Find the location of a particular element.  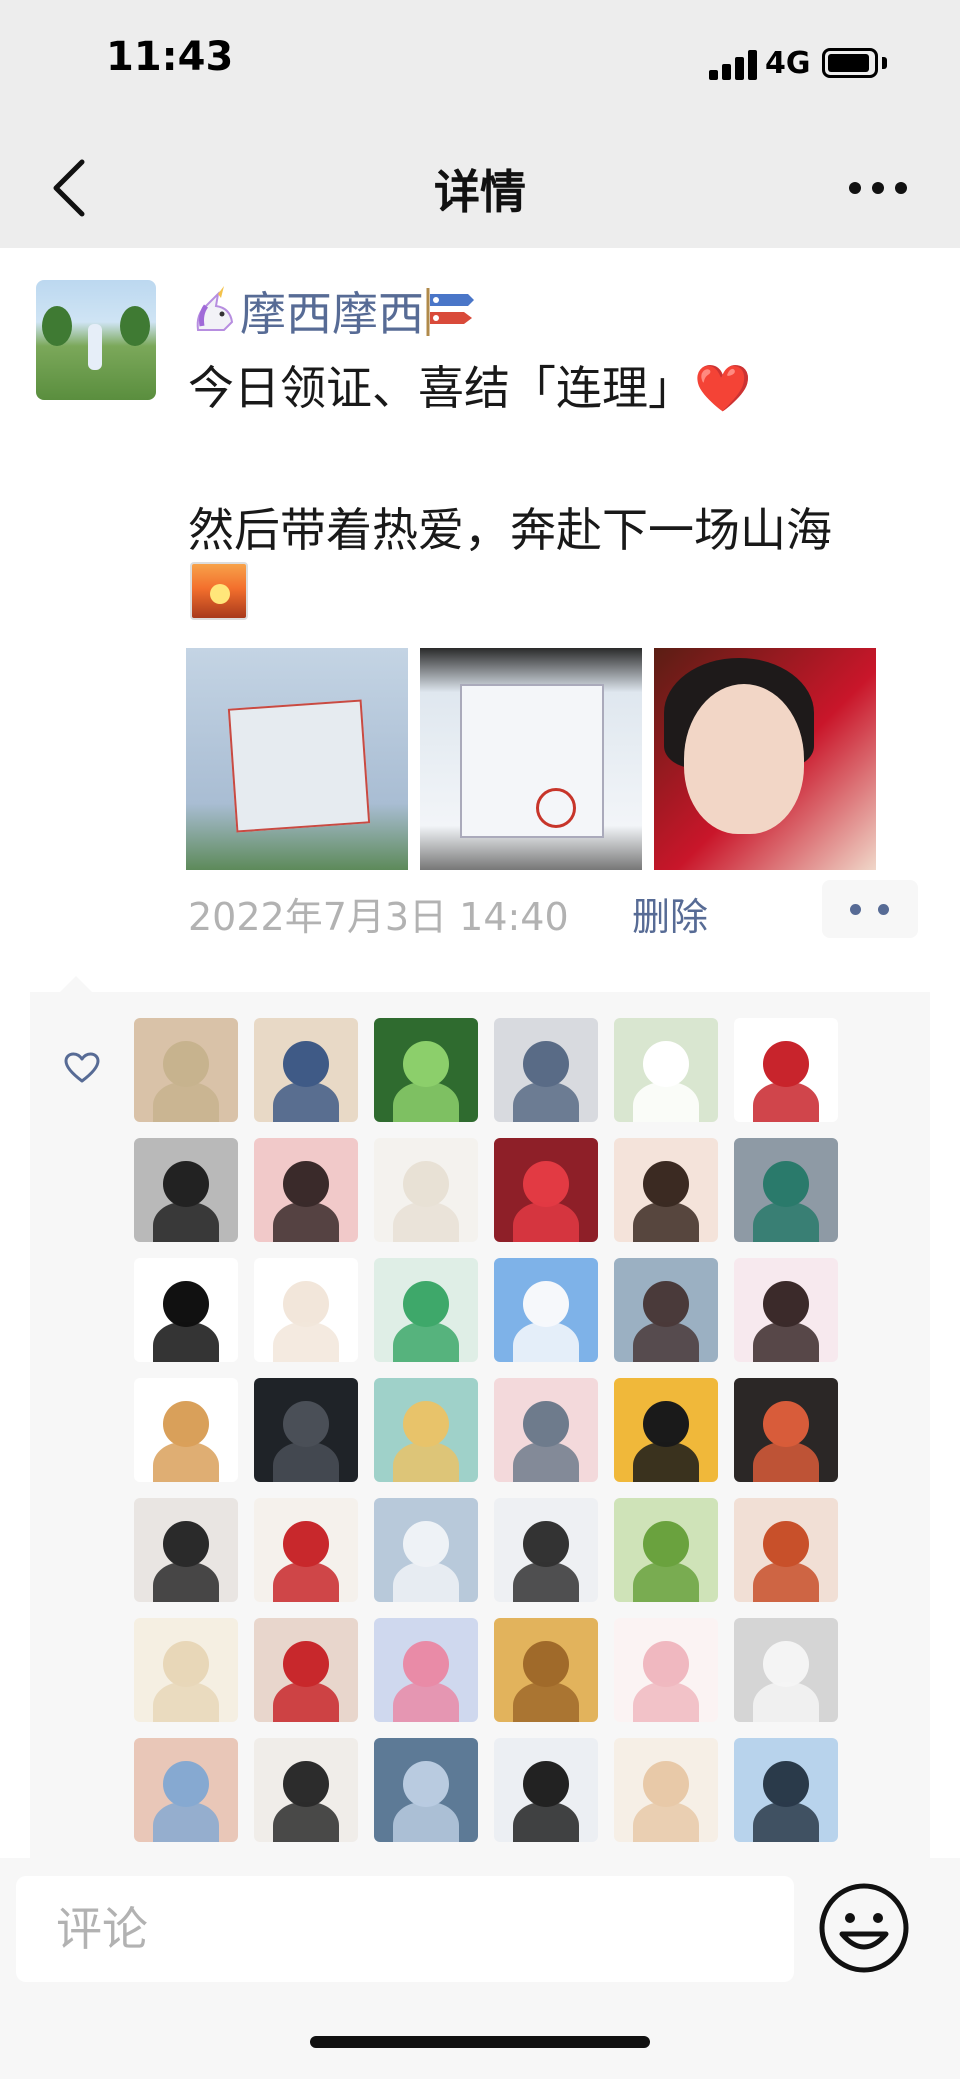

comment-bar is located at coordinates (480, 1968).